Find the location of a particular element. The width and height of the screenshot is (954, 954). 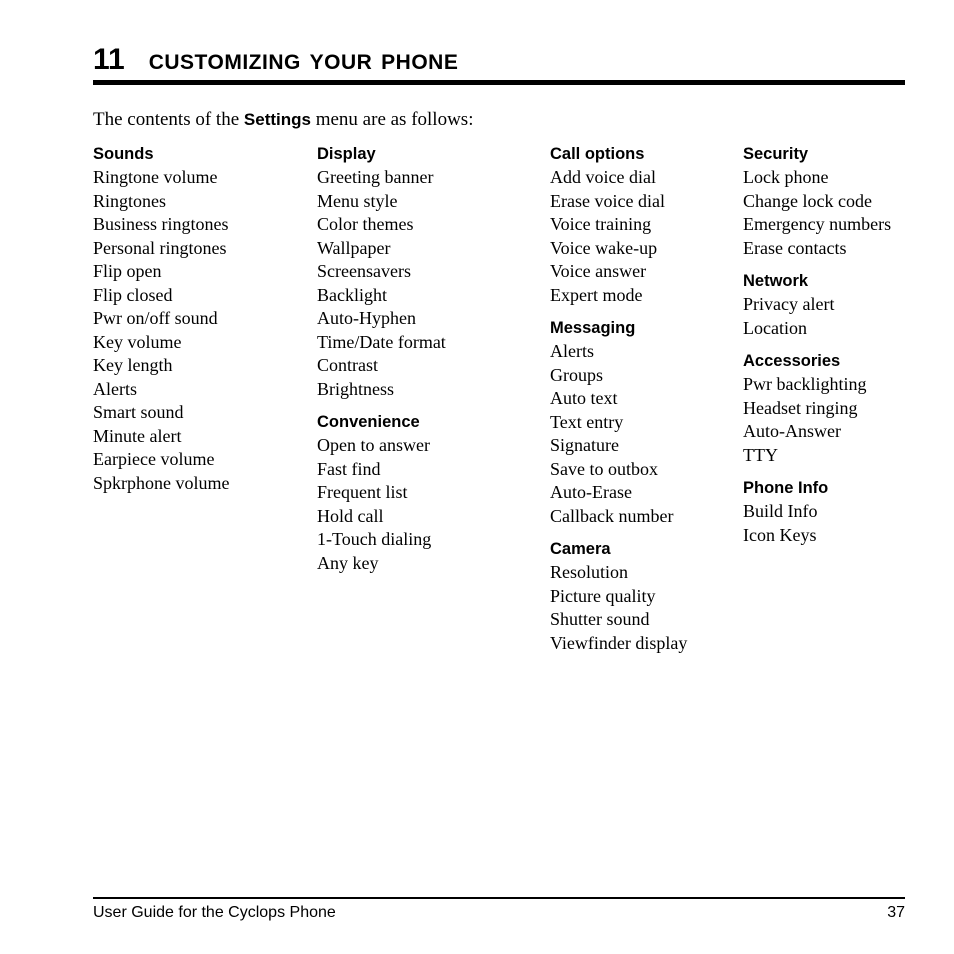

settings-menu-item: Screensavers is located at coordinates (364, 271).